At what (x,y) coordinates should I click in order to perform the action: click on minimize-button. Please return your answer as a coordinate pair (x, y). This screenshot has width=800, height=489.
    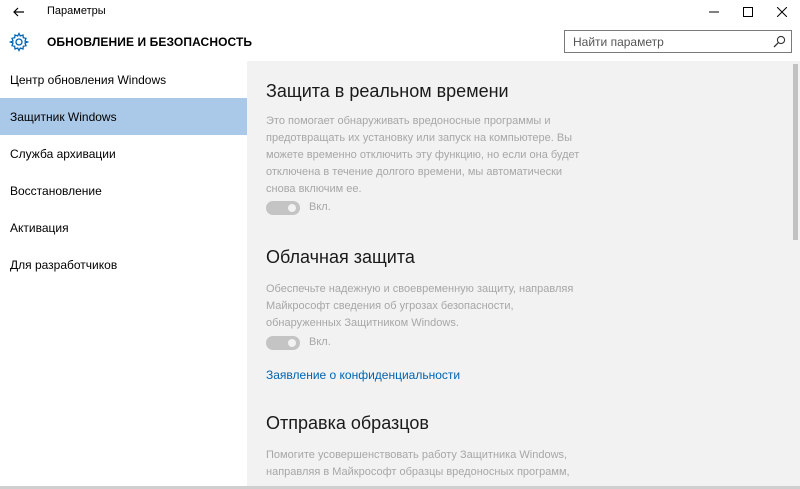
    Looking at the image, I should click on (714, 12).